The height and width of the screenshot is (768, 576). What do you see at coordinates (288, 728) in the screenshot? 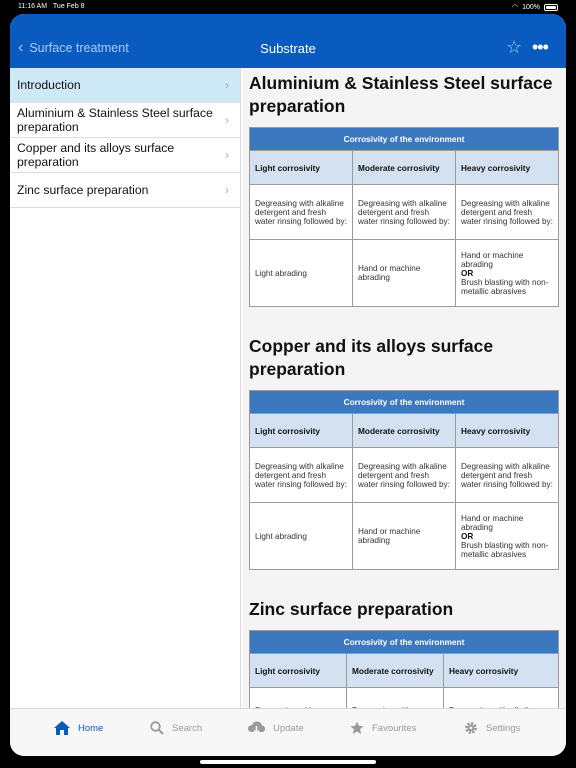
I see `tab-label: Update` at bounding box center [288, 728].